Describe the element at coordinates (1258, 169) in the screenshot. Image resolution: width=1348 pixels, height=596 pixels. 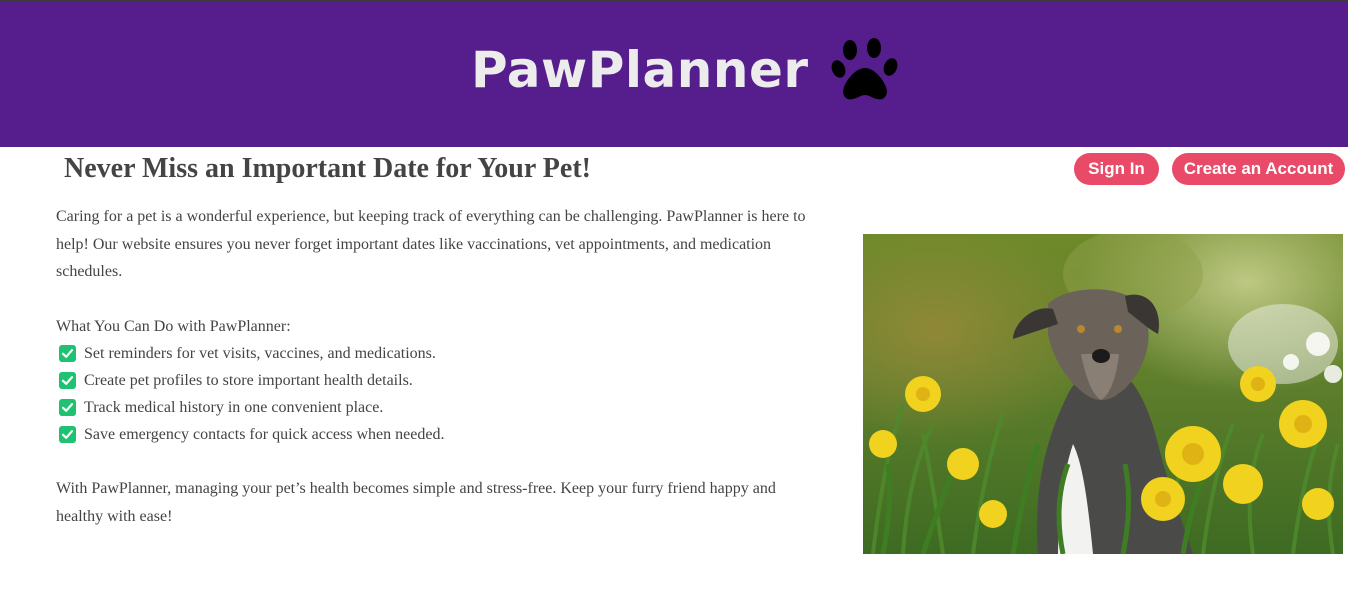
I see `create-account-button: Create an Account` at that location.